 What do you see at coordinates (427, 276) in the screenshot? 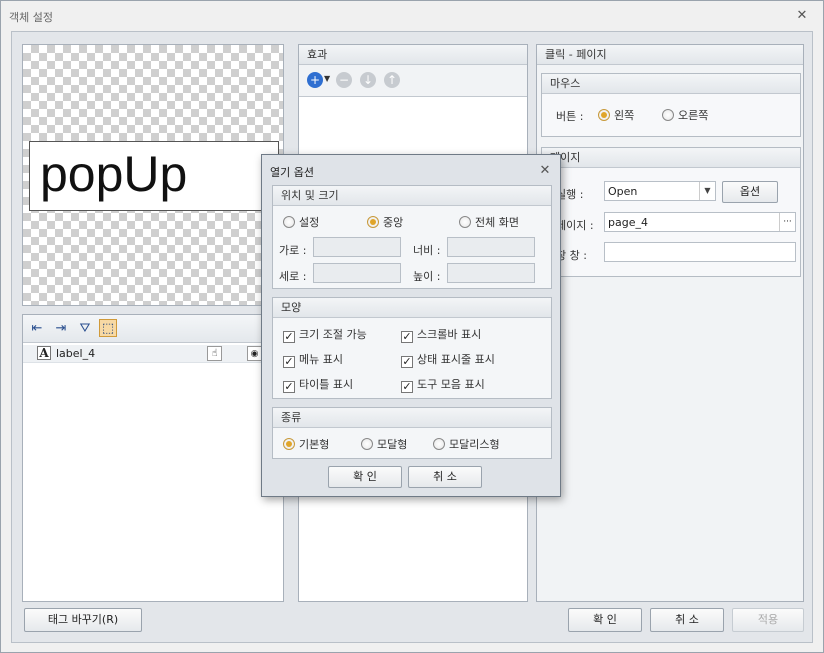
I see `height-label: 높이 :` at bounding box center [427, 276].